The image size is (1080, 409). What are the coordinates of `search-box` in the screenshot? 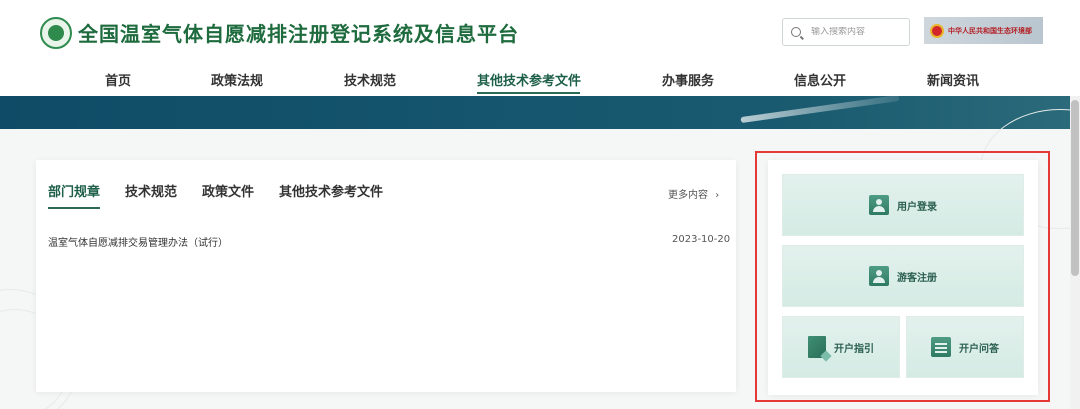 It's located at (846, 32).